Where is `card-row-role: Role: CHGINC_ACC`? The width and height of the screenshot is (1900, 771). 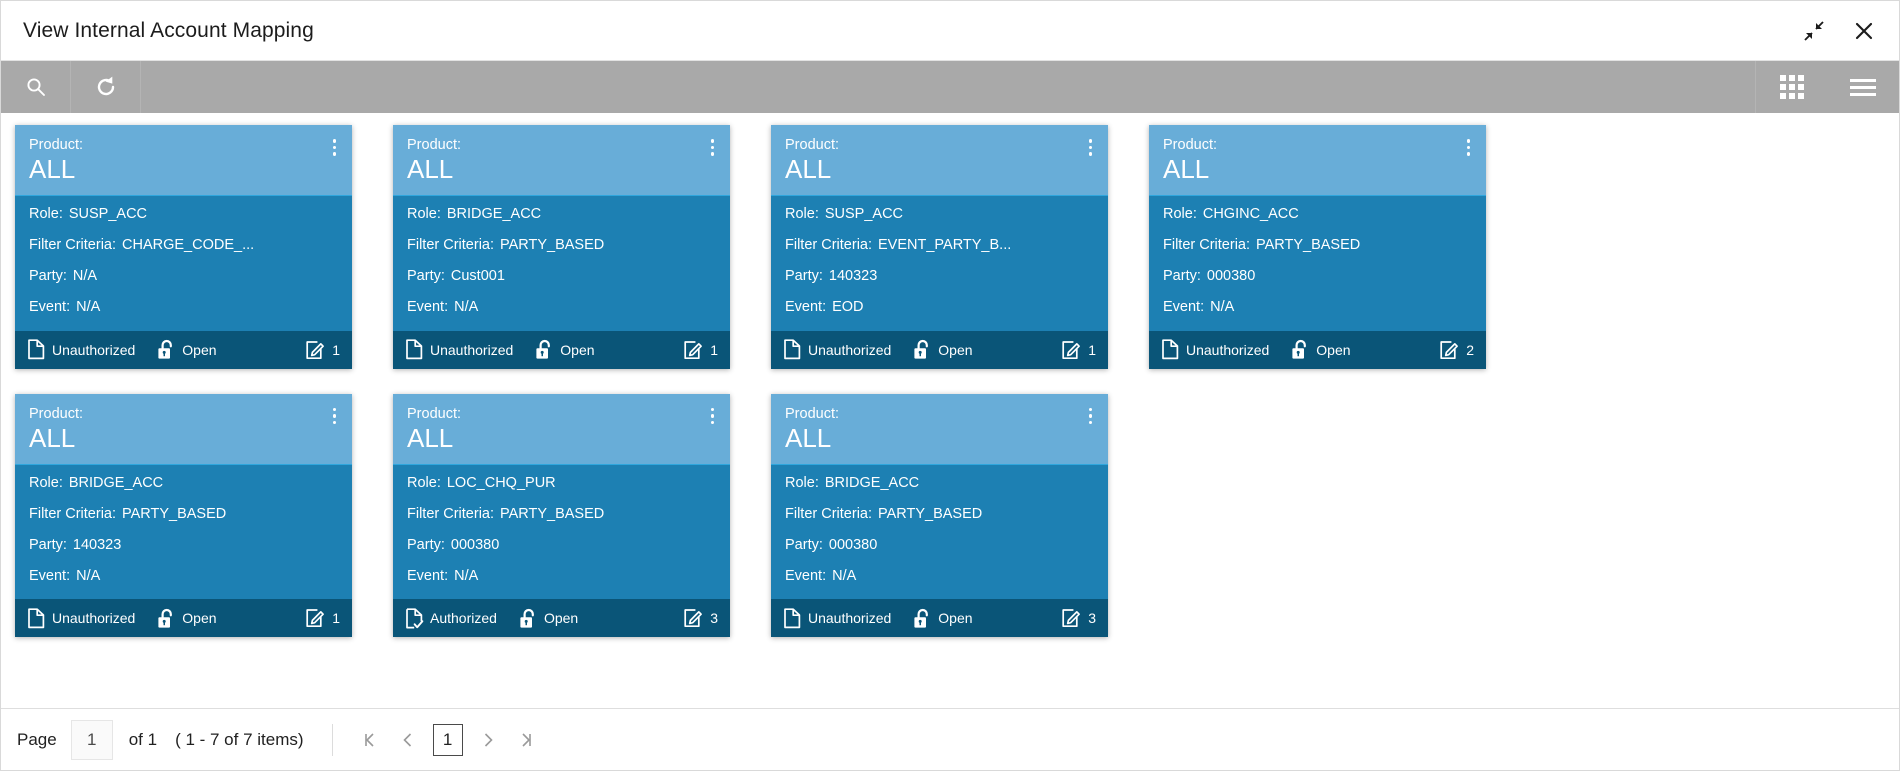 card-row-role: Role: CHGINC_ACC is located at coordinates (1317, 214).